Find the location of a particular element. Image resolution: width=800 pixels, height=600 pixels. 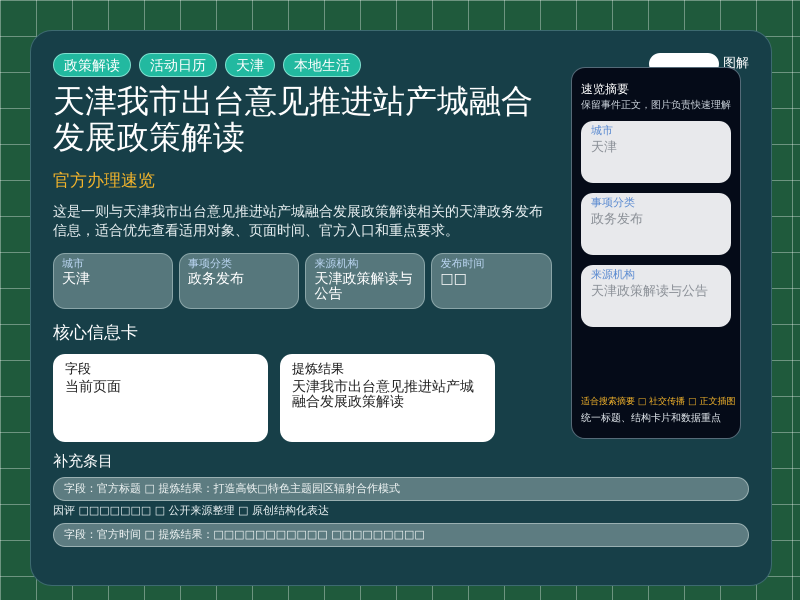

info-label: 字段 is located at coordinates (78, 370).